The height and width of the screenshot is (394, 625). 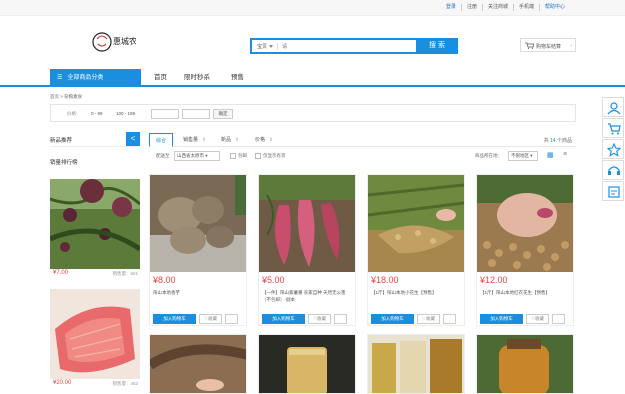 I want to click on all-categories-button: ☰ 全部商品分类, so click(x=95, y=78).